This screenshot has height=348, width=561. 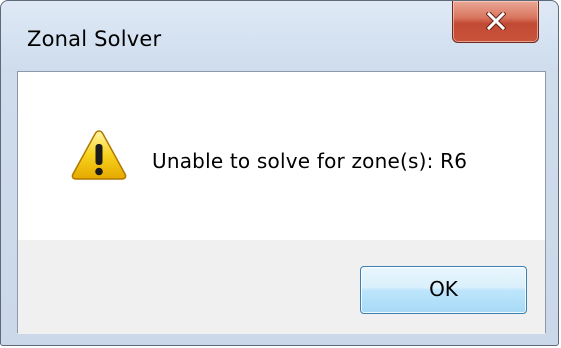 I want to click on close-button, so click(x=495, y=22).